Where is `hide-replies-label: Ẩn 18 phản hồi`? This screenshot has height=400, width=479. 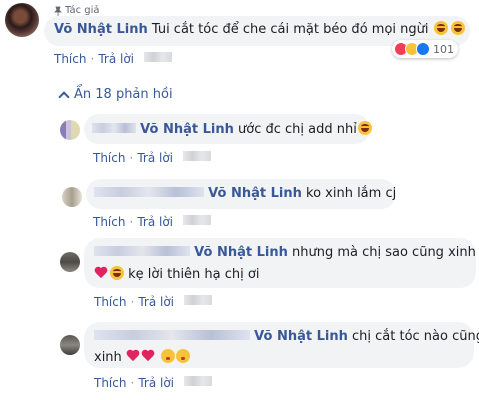 hide-replies-label: Ẩn 18 phản hồi is located at coordinates (123, 94).